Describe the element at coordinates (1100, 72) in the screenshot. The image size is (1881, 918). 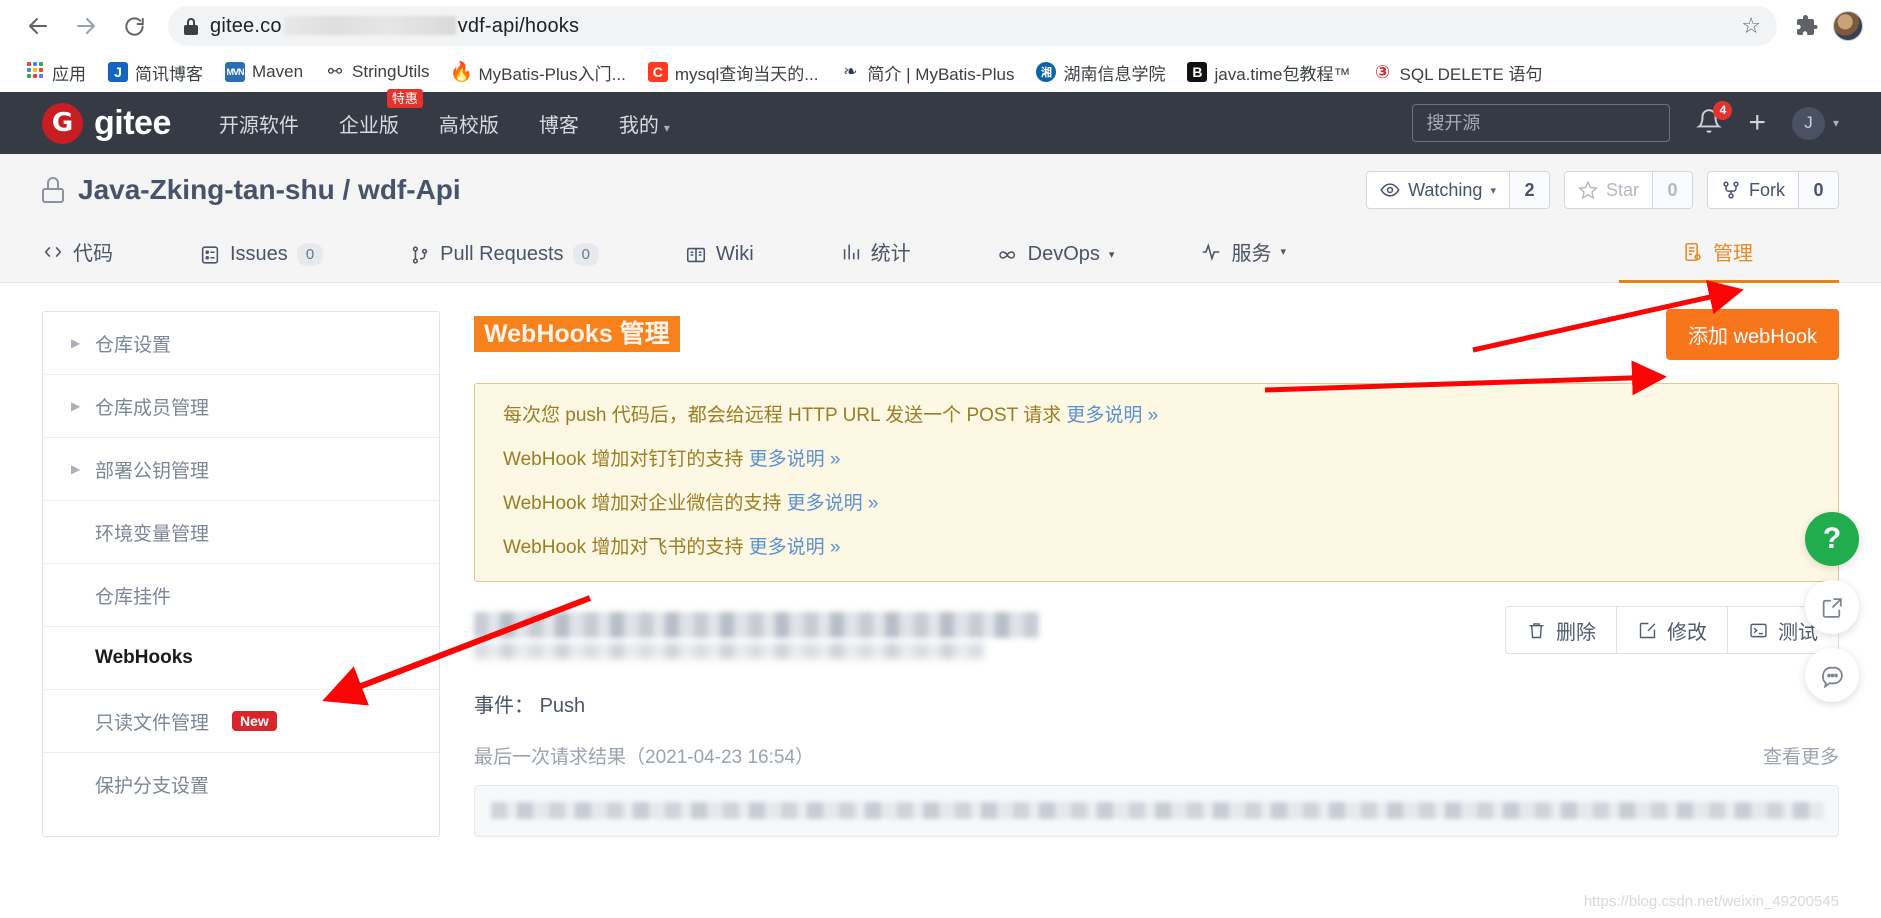
I see `bookmark-item: 湘湖南信息学院` at that location.